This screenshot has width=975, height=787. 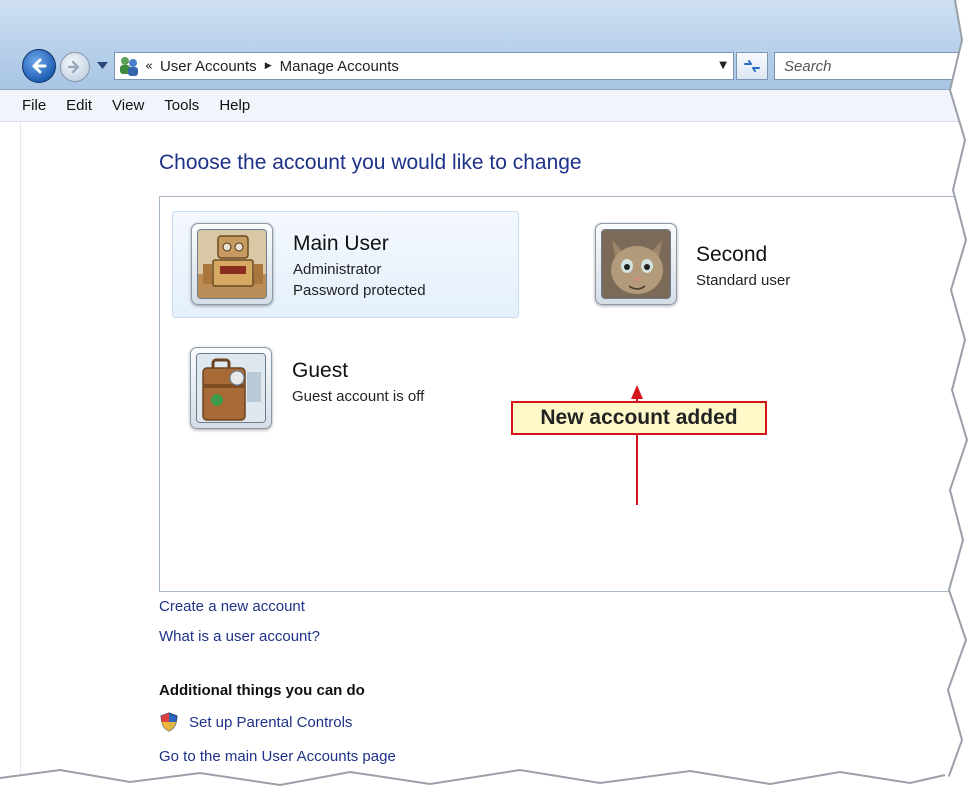 I want to click on second-details: Second Standard user, so click(x=743, y=267).